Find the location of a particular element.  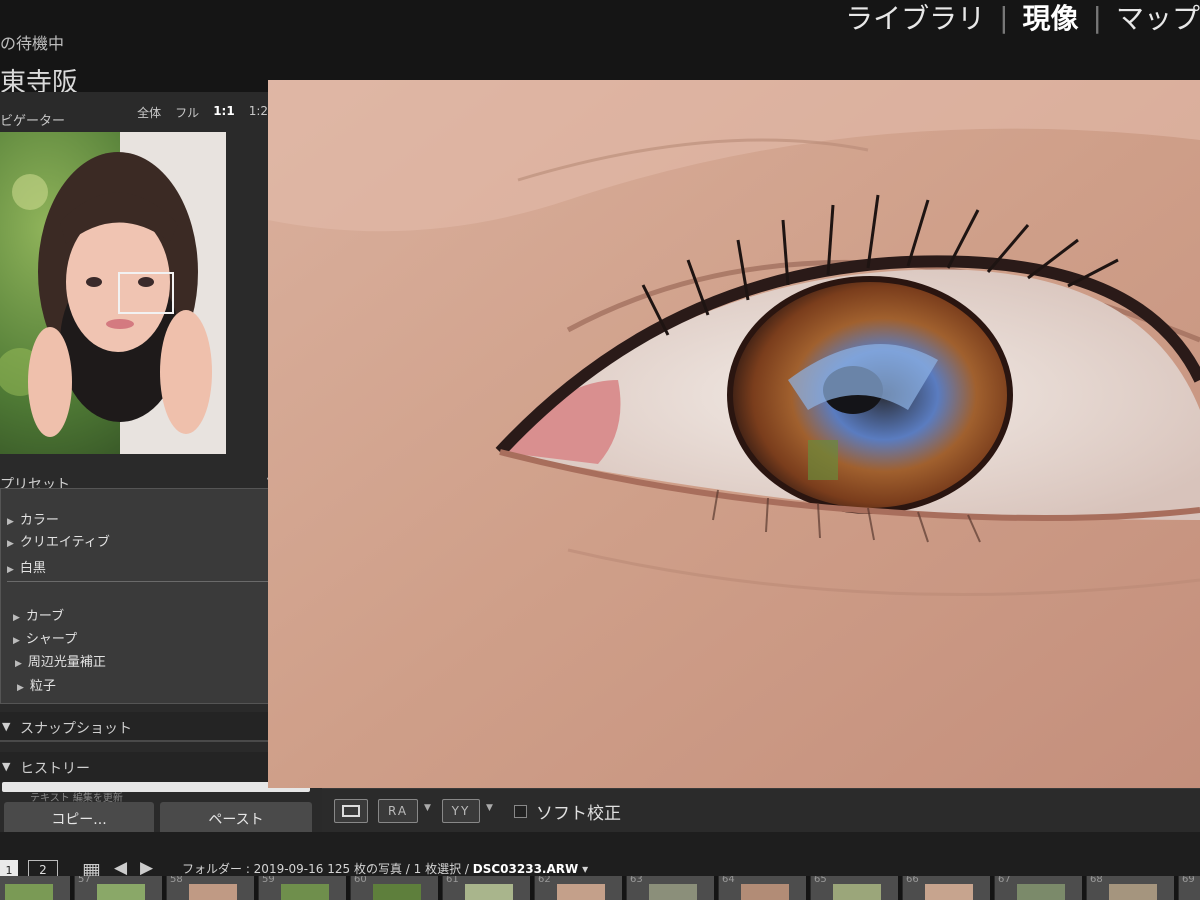

module-develop: 現像 is located at coordinates (1051, 18).